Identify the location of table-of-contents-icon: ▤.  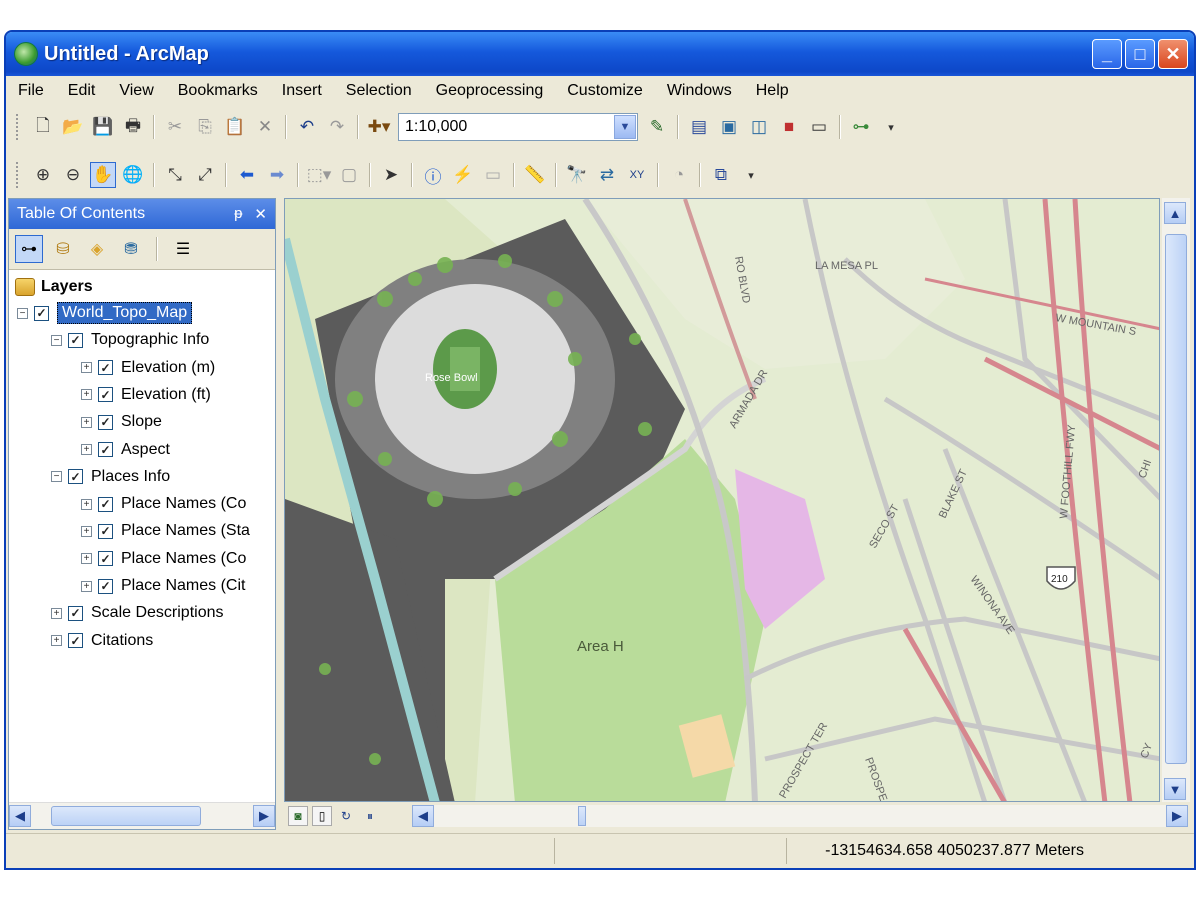
(699, 127).